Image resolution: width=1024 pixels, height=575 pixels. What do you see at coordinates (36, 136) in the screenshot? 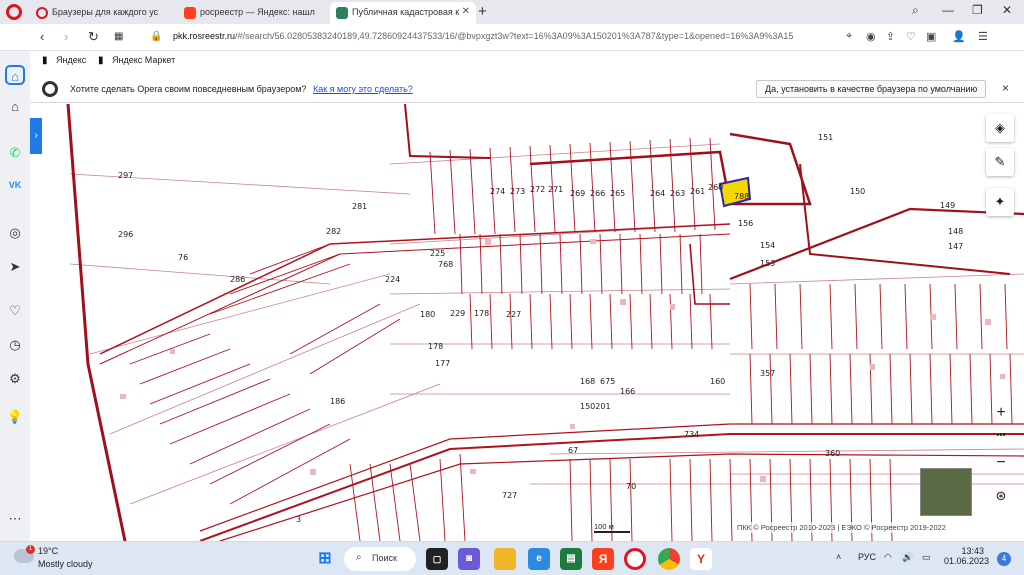
I see `panel-expand-icon: ›` at bounding box center [36, 136].